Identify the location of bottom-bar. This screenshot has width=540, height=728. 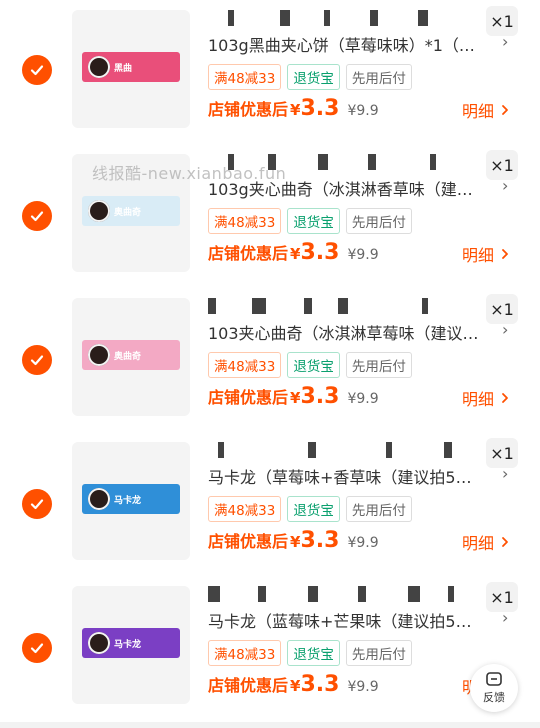
(270, 725).